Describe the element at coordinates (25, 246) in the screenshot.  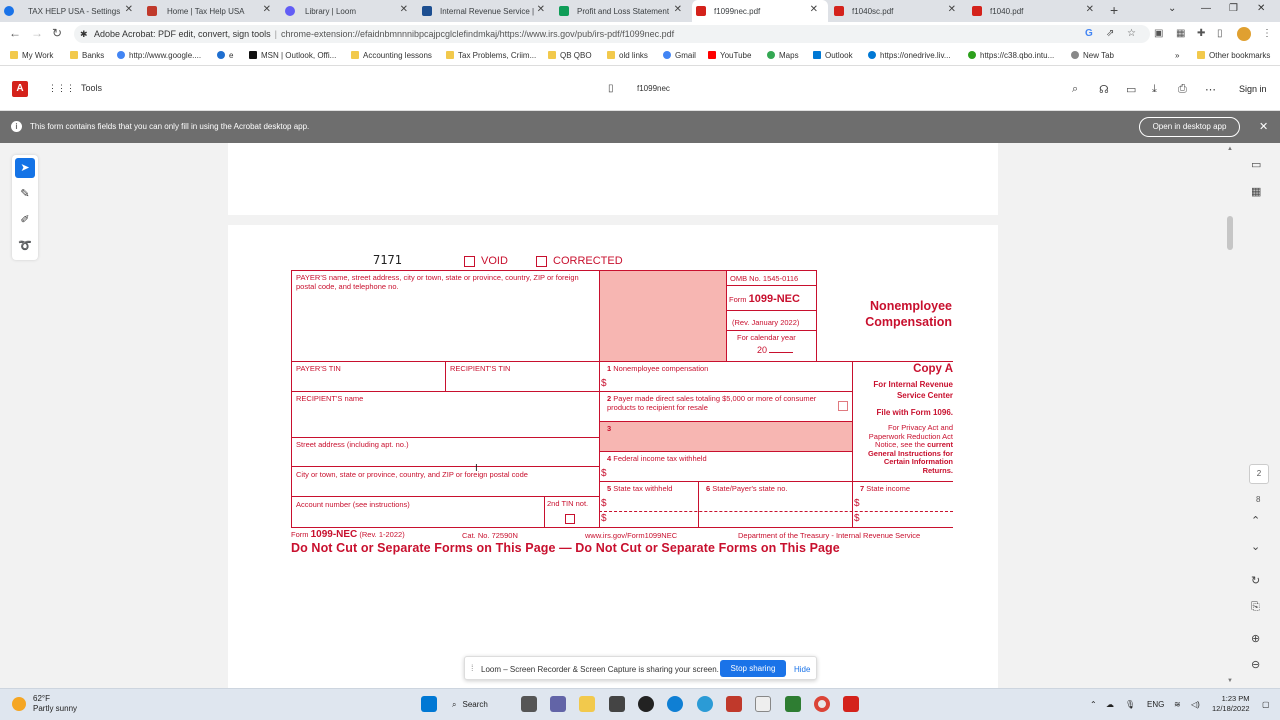
I see `lasso-icon: ➰` at that location.